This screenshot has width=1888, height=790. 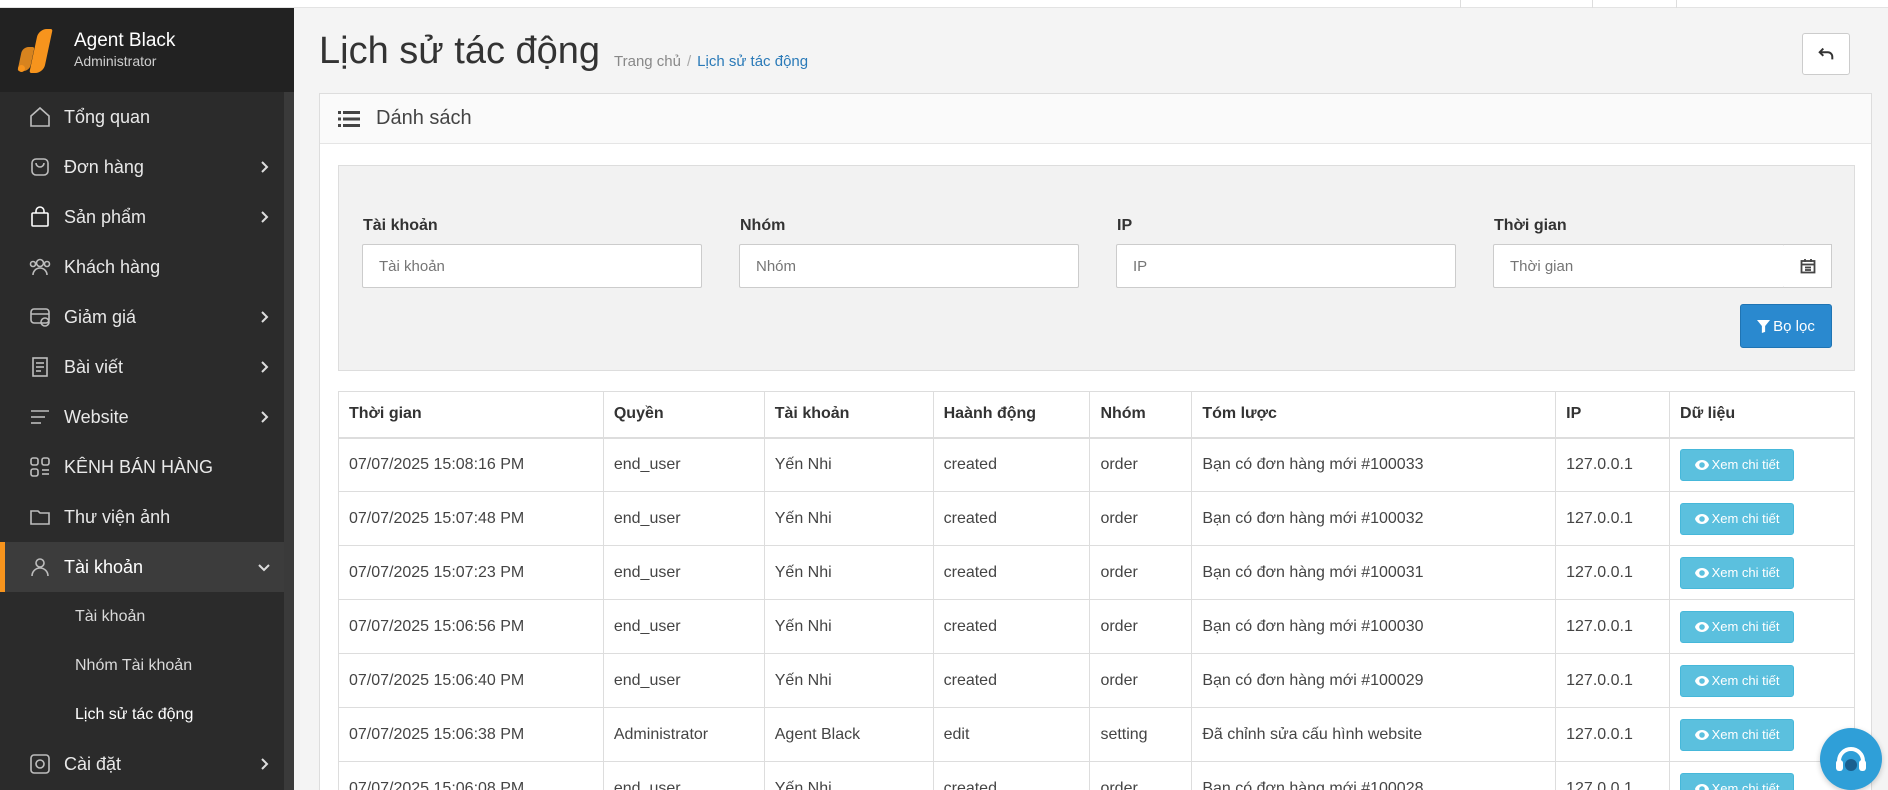 What do you see at coordinates (147, 616) in the screenshot?
I see `submenu-item: Tài khoản` at bounding box center [147, 616].